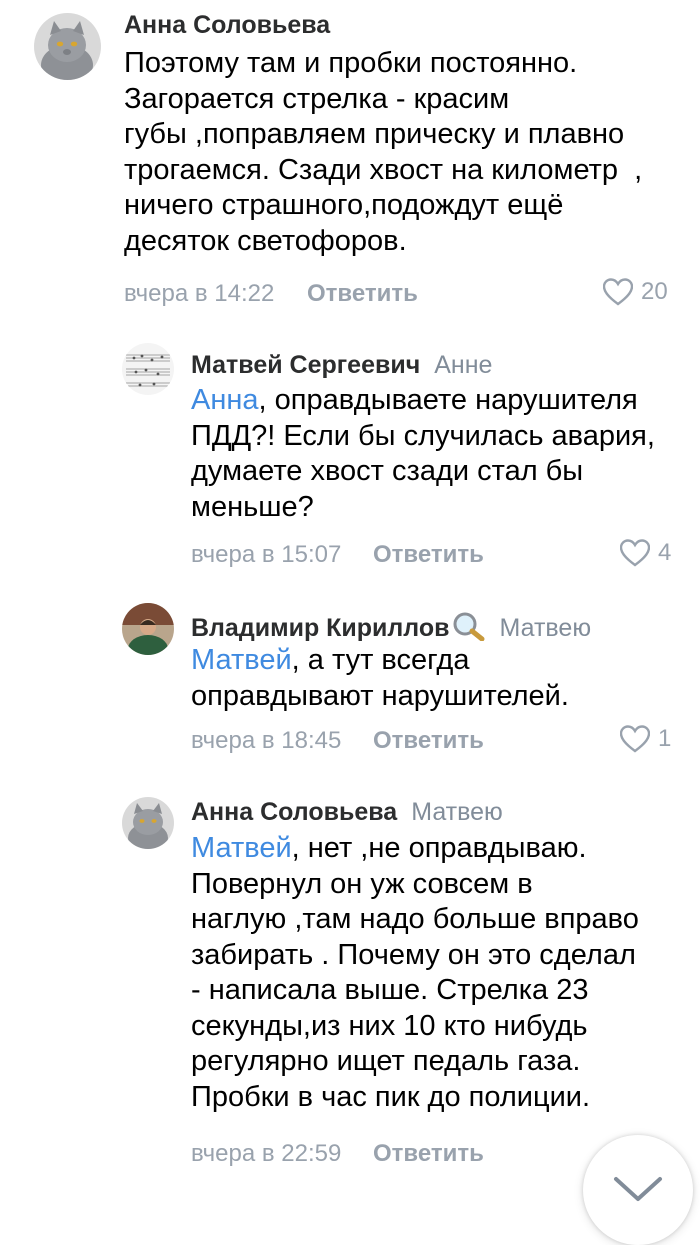  I want to click on like-button: 4, so click(645, 553).